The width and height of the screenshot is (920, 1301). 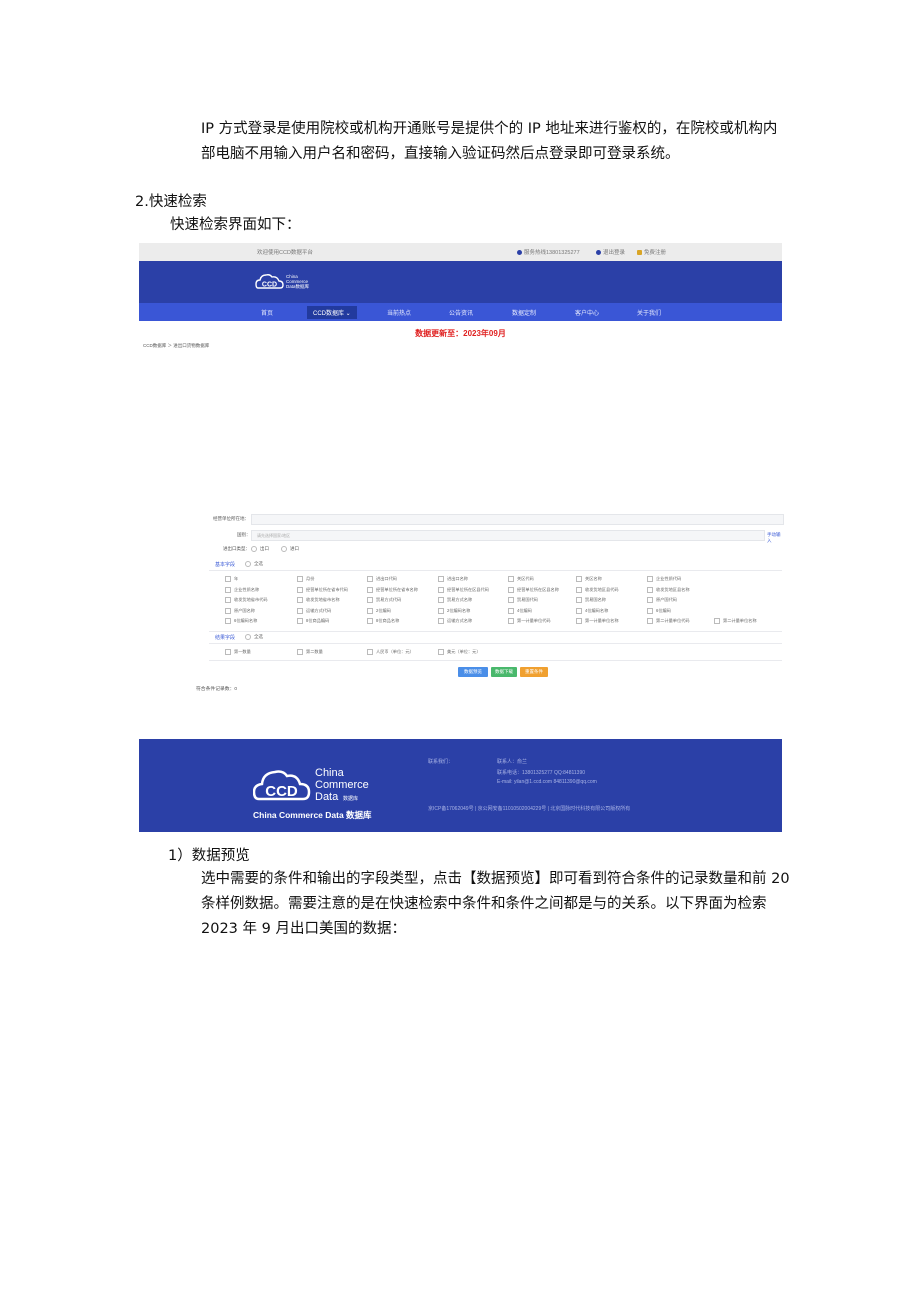 I want to click on basic-fields-title: 基本字段, so click(x=225, y=565).